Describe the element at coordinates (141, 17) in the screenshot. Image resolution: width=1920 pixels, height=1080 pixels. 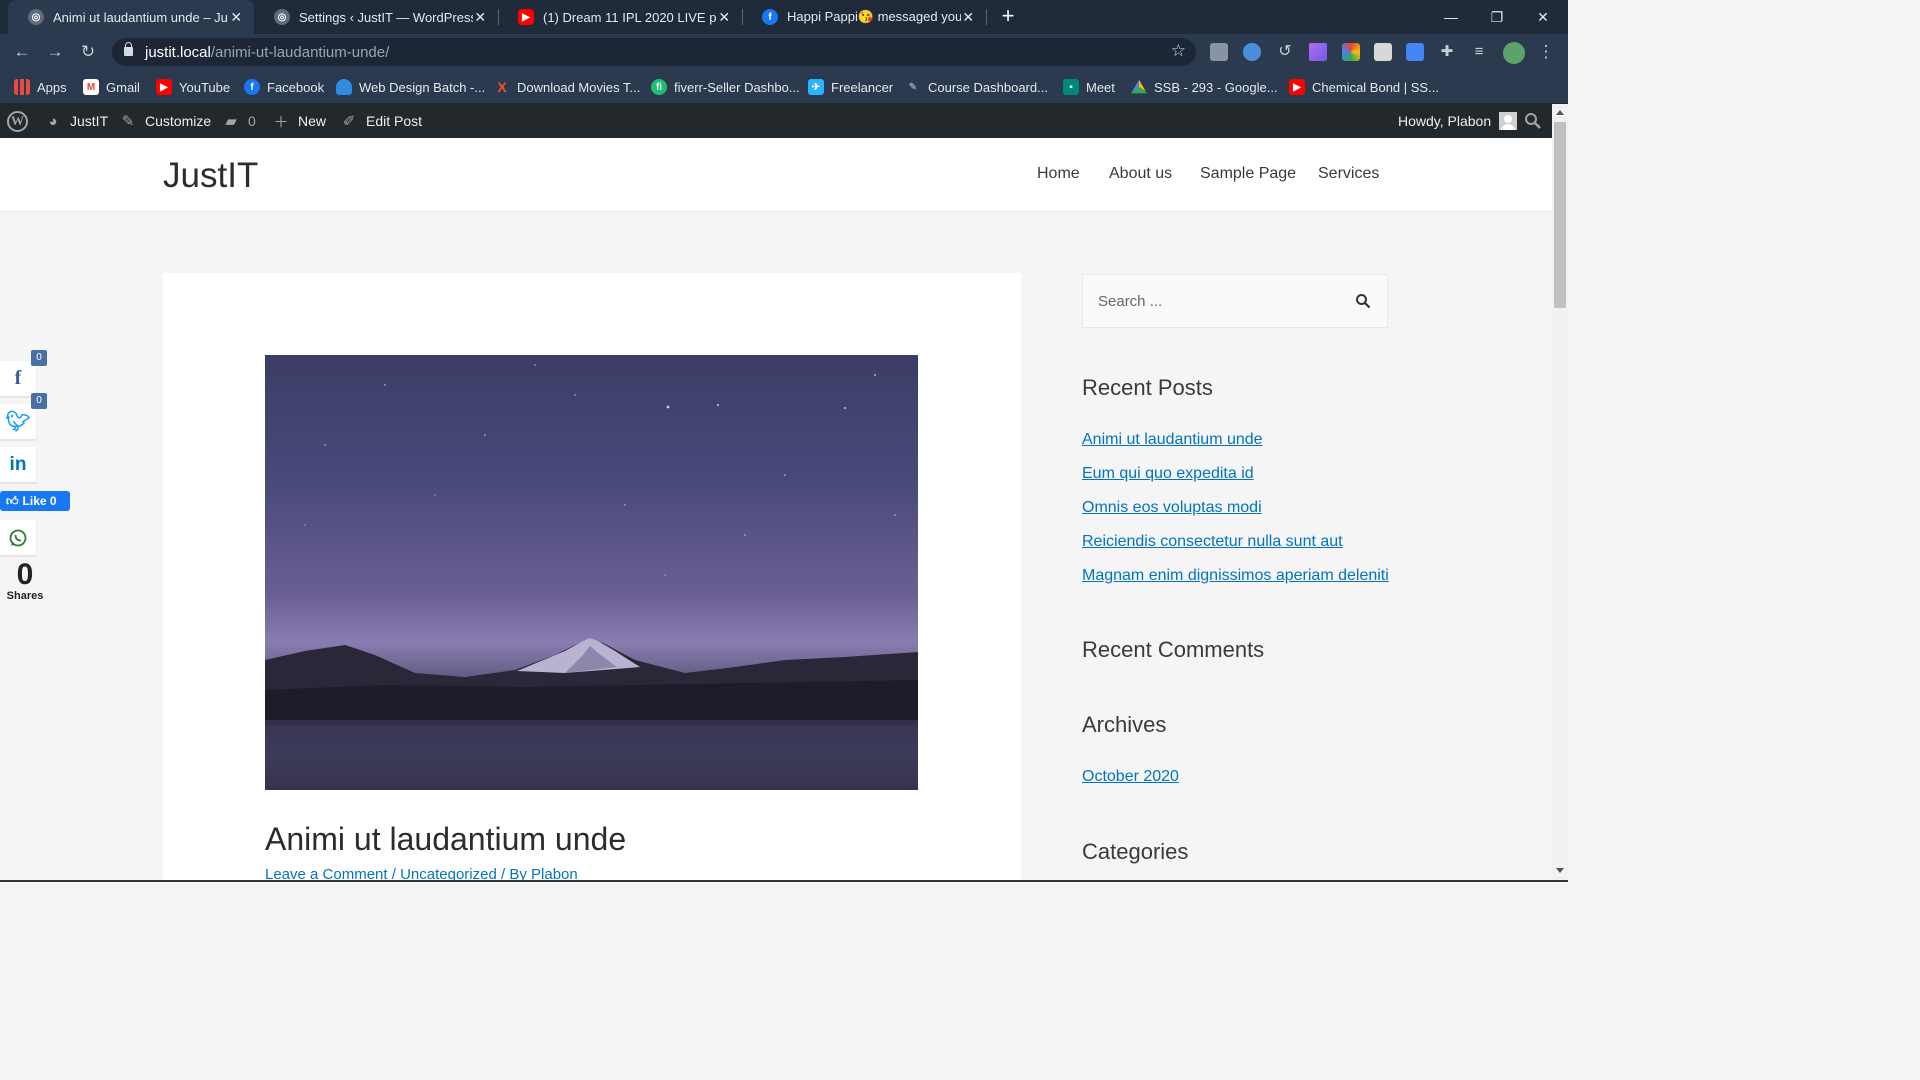
I see `tab-title: Animi ut laudantium unde – JustI` at that location.